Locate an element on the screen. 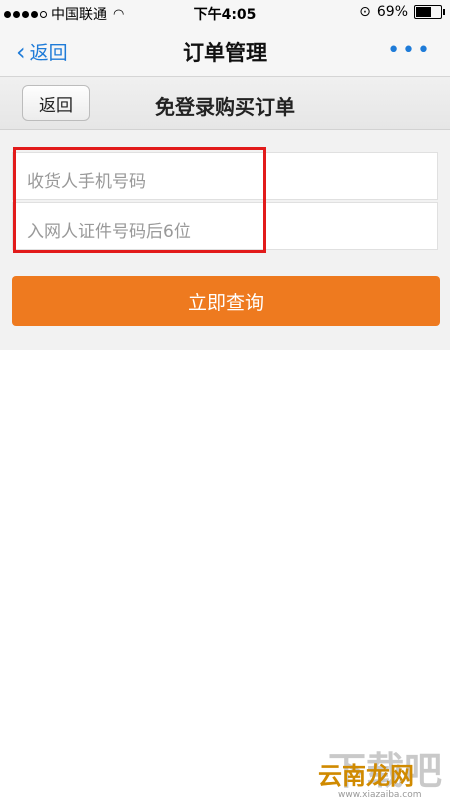 This screenshot has height=800, width=450. id-number-input: 入网人证件号码后6位 is located at coordinates (225, 226).